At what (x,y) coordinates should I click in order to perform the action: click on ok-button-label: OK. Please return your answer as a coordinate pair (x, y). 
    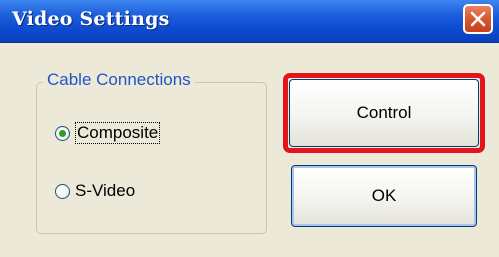
    Looking at the image, I should click on (384, 195).